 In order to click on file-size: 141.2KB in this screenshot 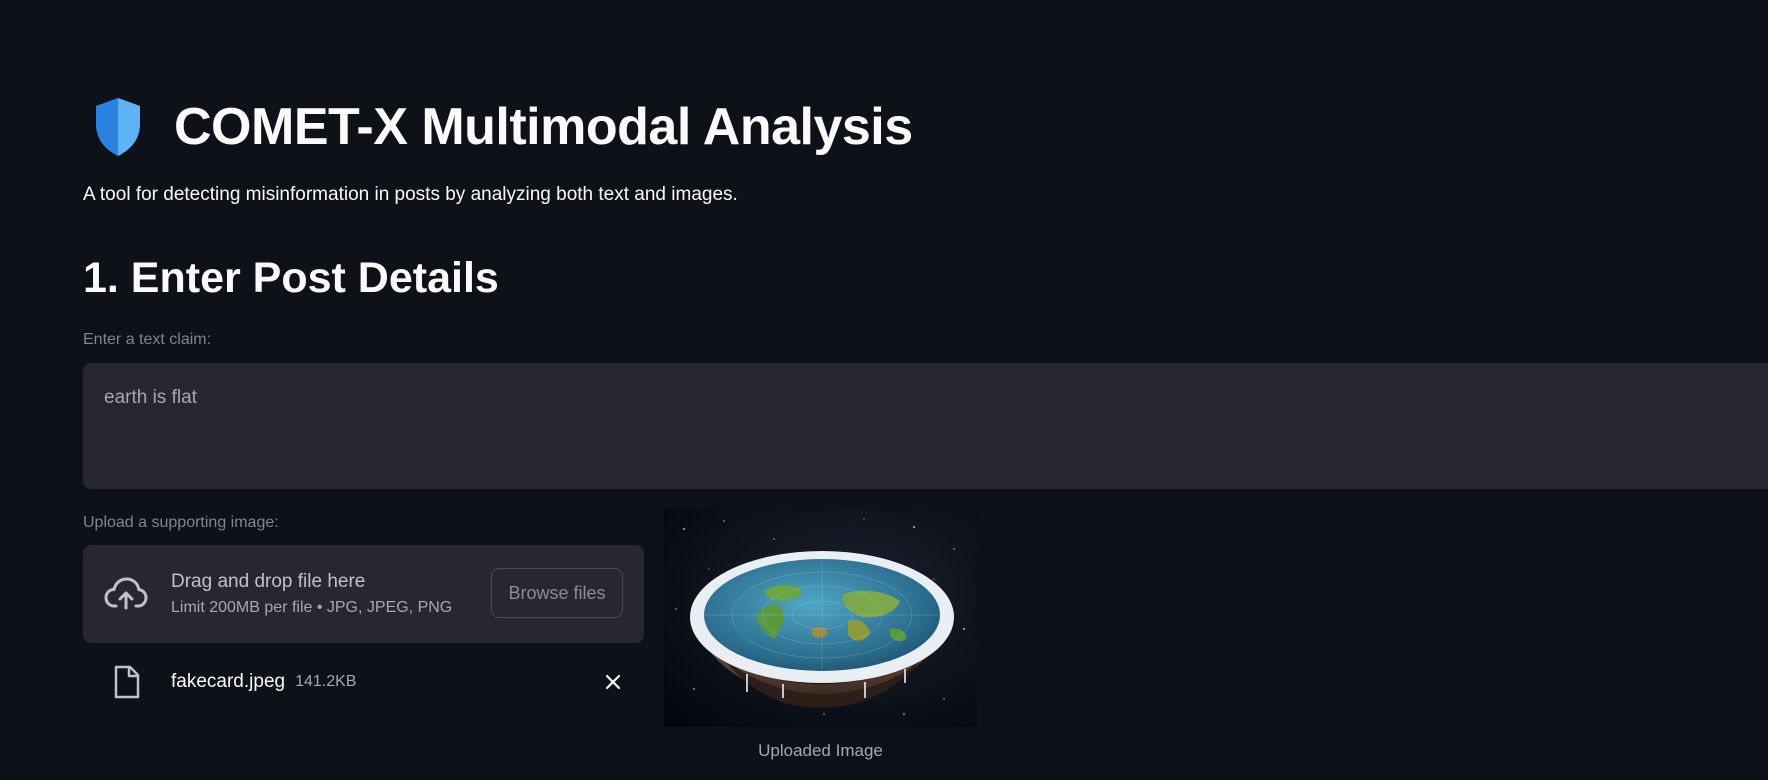, I will do `click(326, 681)`.